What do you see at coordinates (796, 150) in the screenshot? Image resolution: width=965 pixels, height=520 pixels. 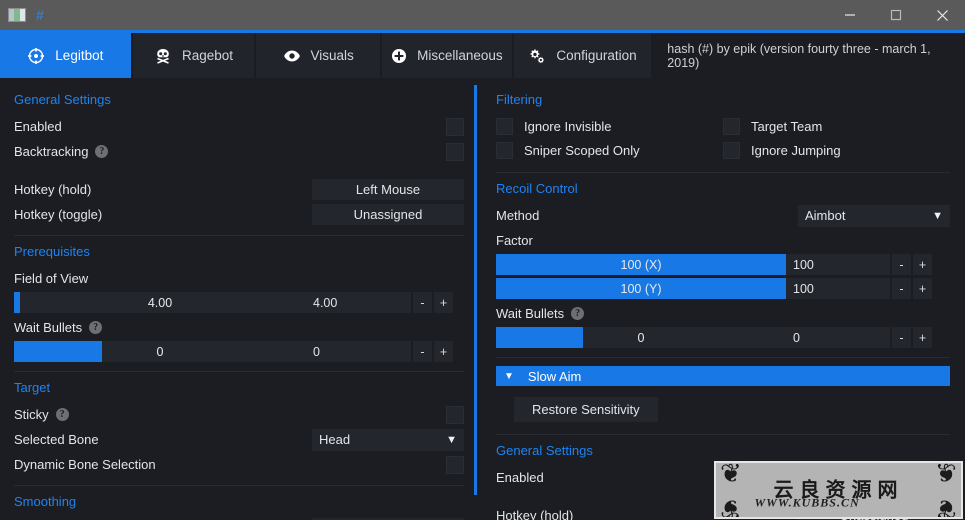 I see `ignore-jumping-label: Ignore Jumping` at bounding box center [796, 150].